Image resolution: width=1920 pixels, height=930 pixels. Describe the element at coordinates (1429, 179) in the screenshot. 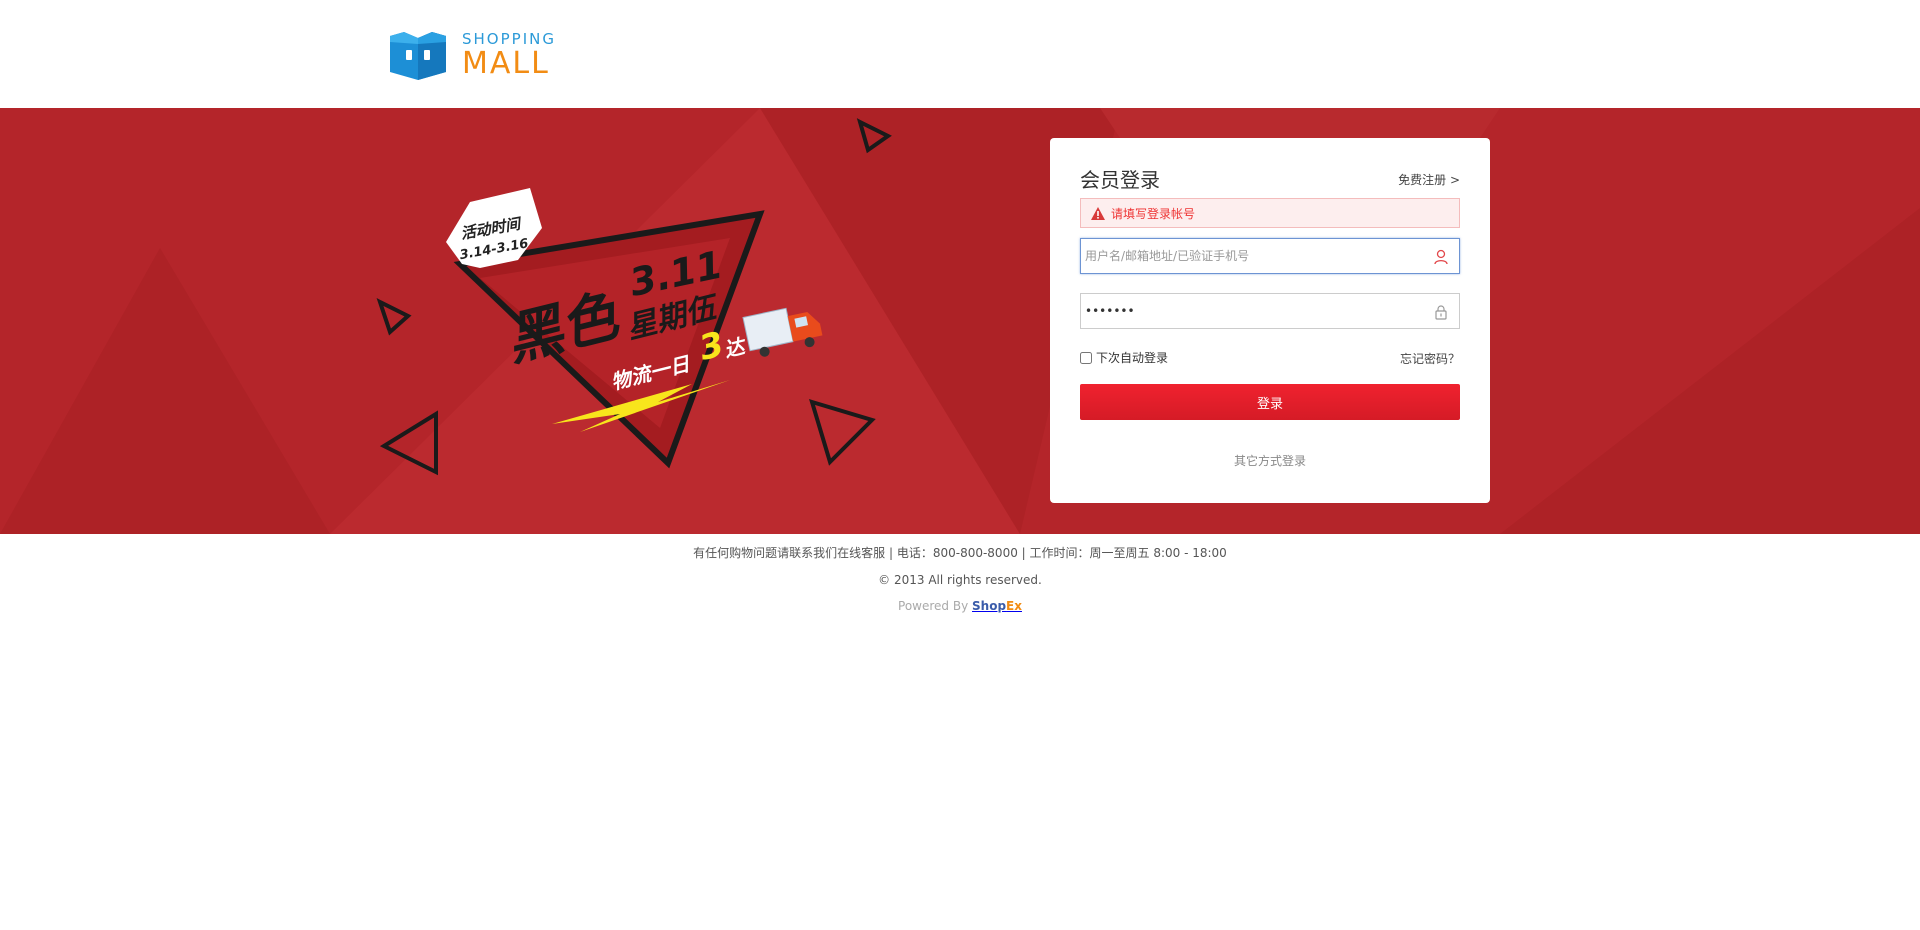

I see `register-link: 免费注册 >` at that location.